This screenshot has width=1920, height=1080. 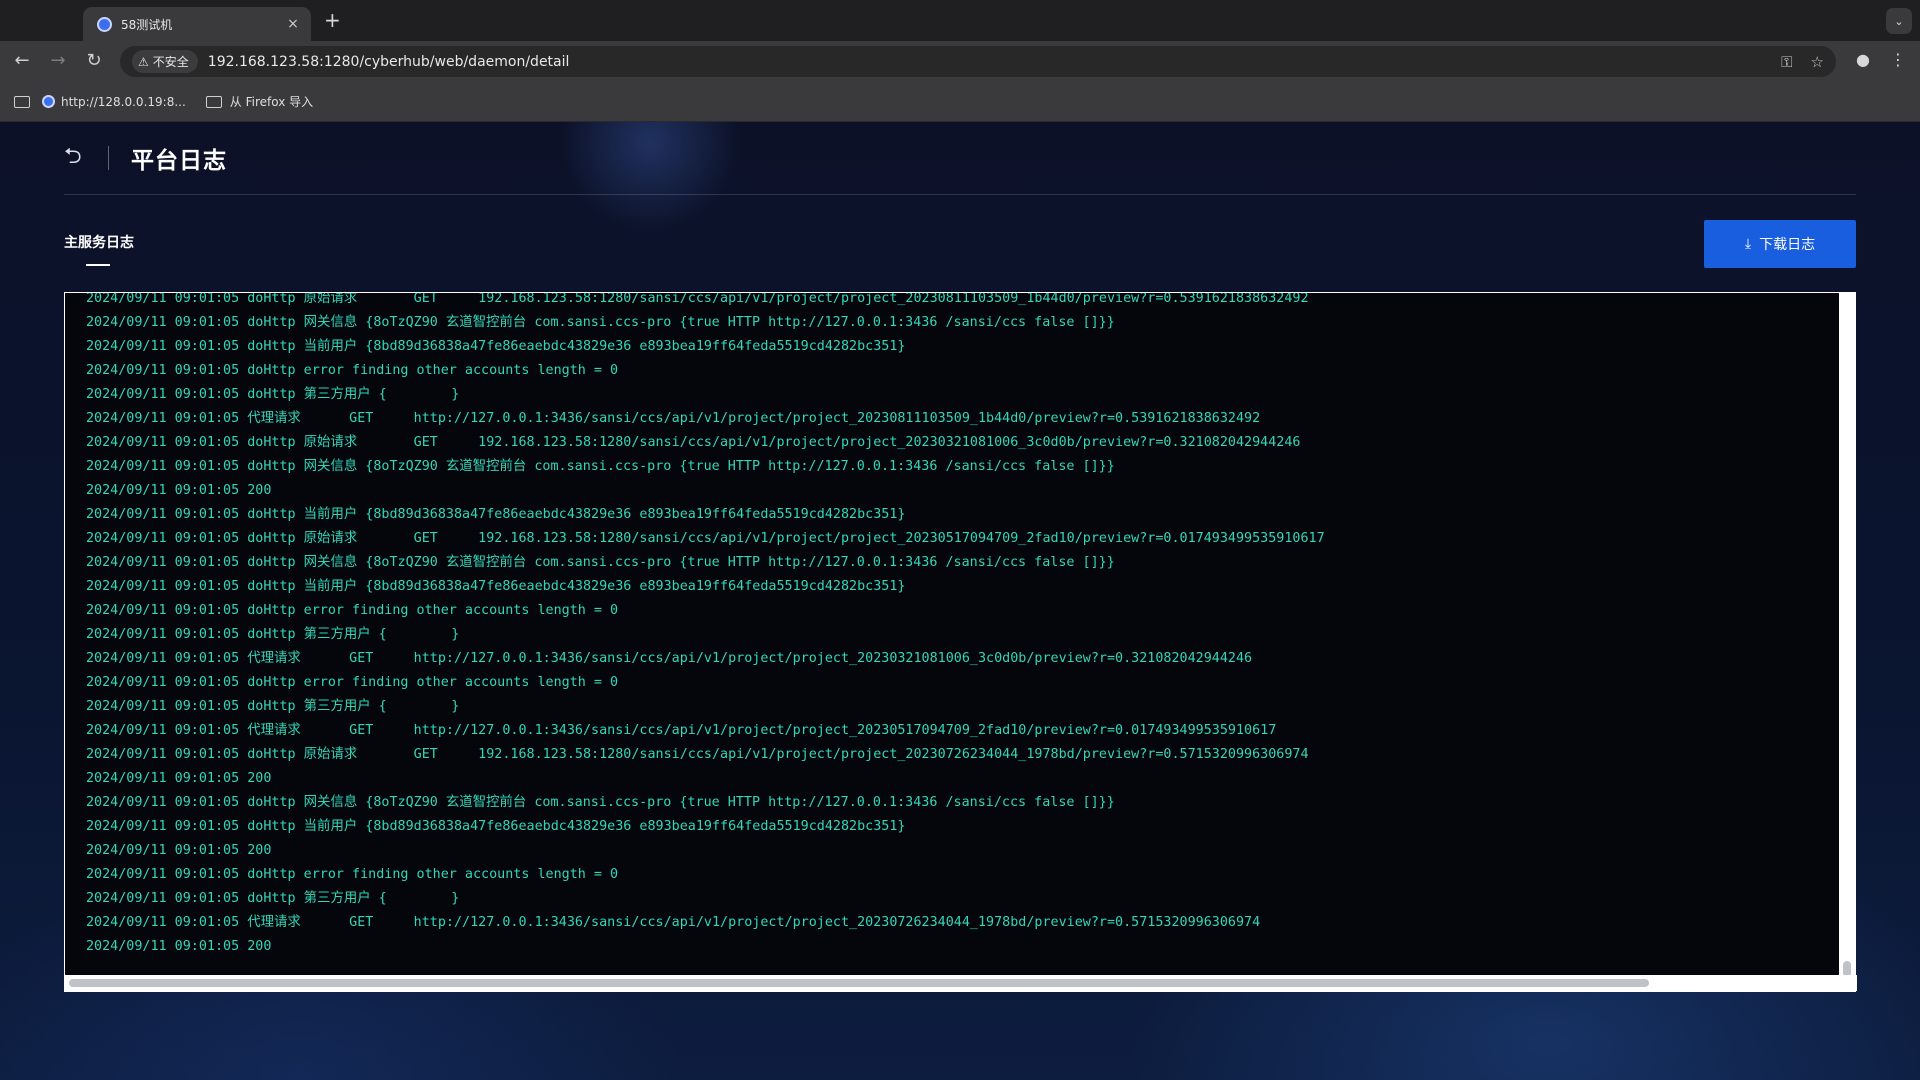 What do you see at coordinates (197, 24) in the screenshot?
I see `browser-tab-active: 58测试机 ×` at bounding box center [197, 24].